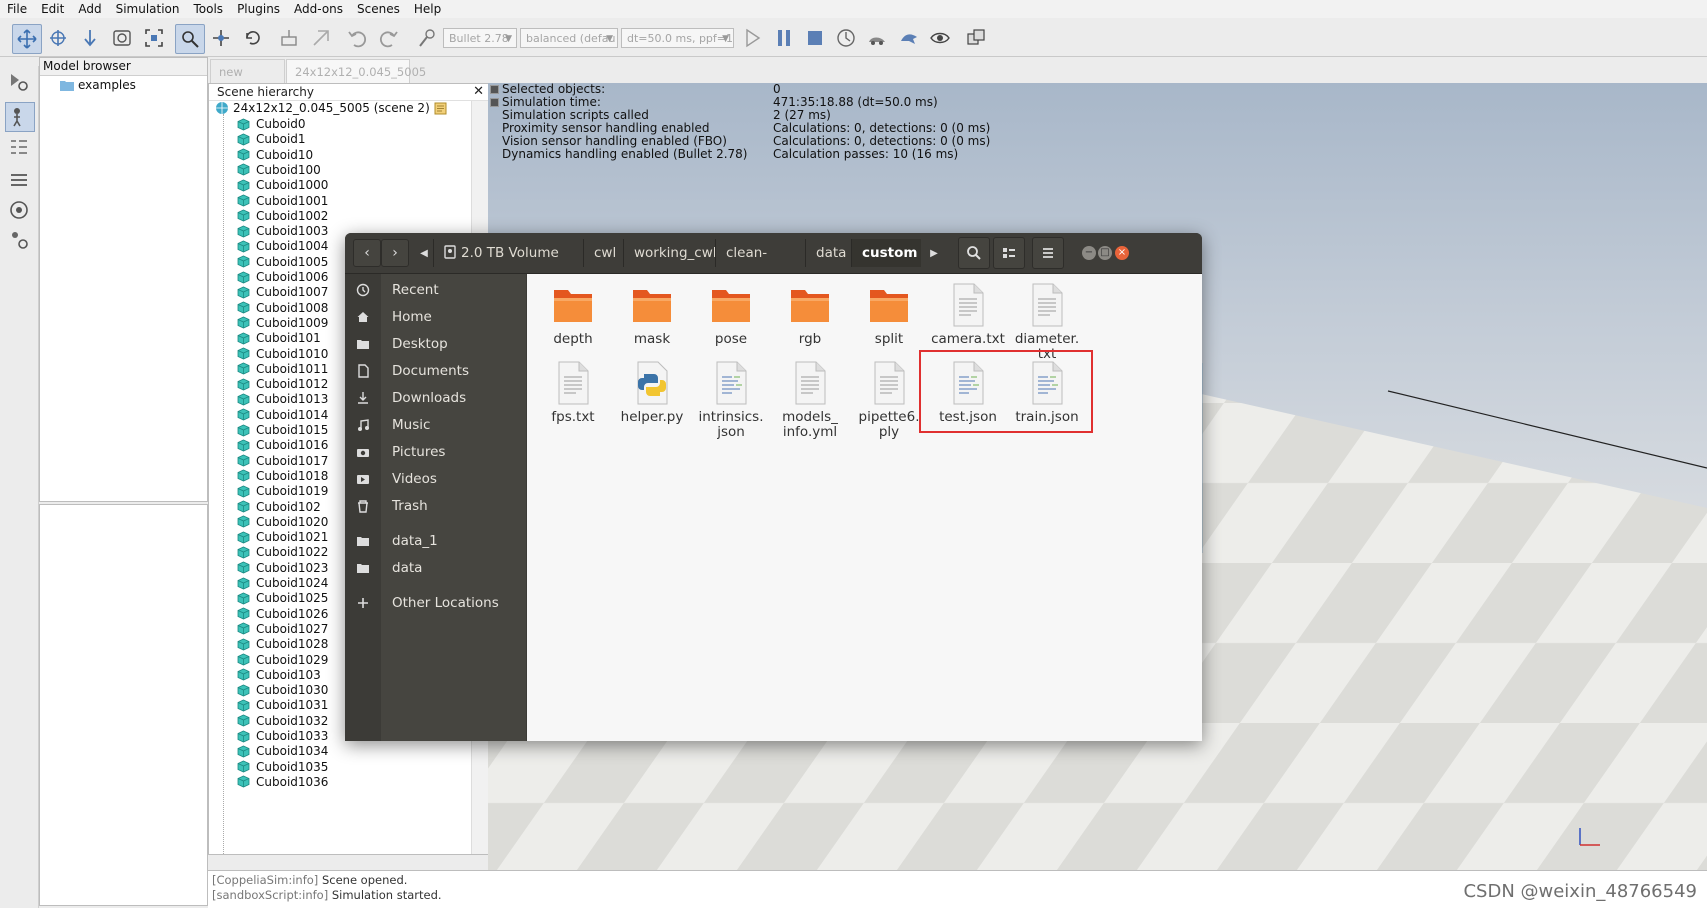 This screenshot has height=908, width=1707. I want to click on menu-item-add: Add, so click(89, 9).